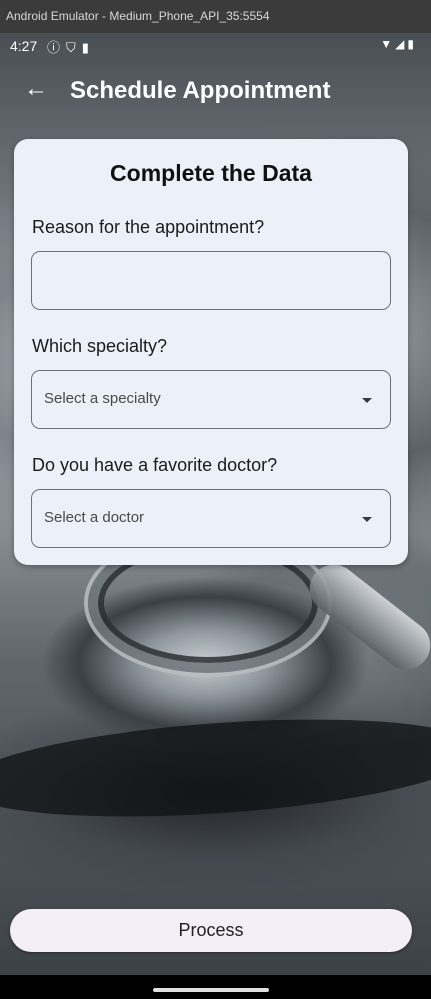  Describe the element at coordinates (74, 47) in the screenshot. I see `shield-icon: ⛉` at that location.